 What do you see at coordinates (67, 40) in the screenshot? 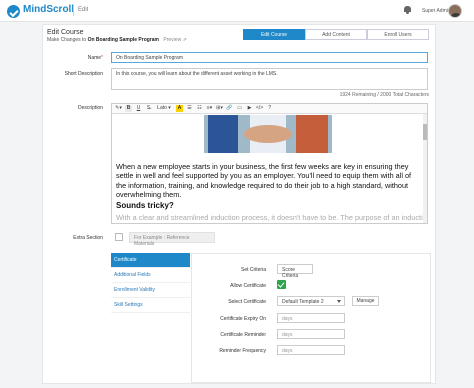
I see `subtitle-prefix: Make Changes to` at bounding box center [67, 40].